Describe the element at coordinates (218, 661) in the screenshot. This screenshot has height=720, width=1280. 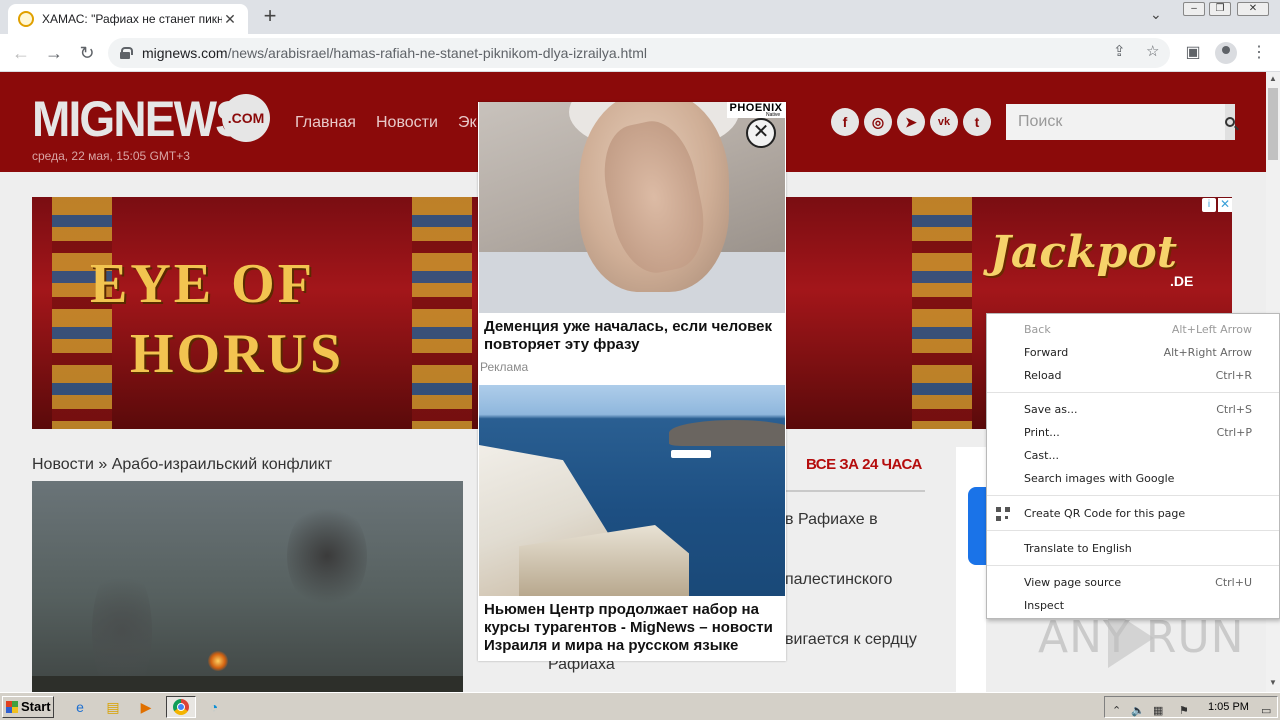
I see `explosion-flash` at that location.